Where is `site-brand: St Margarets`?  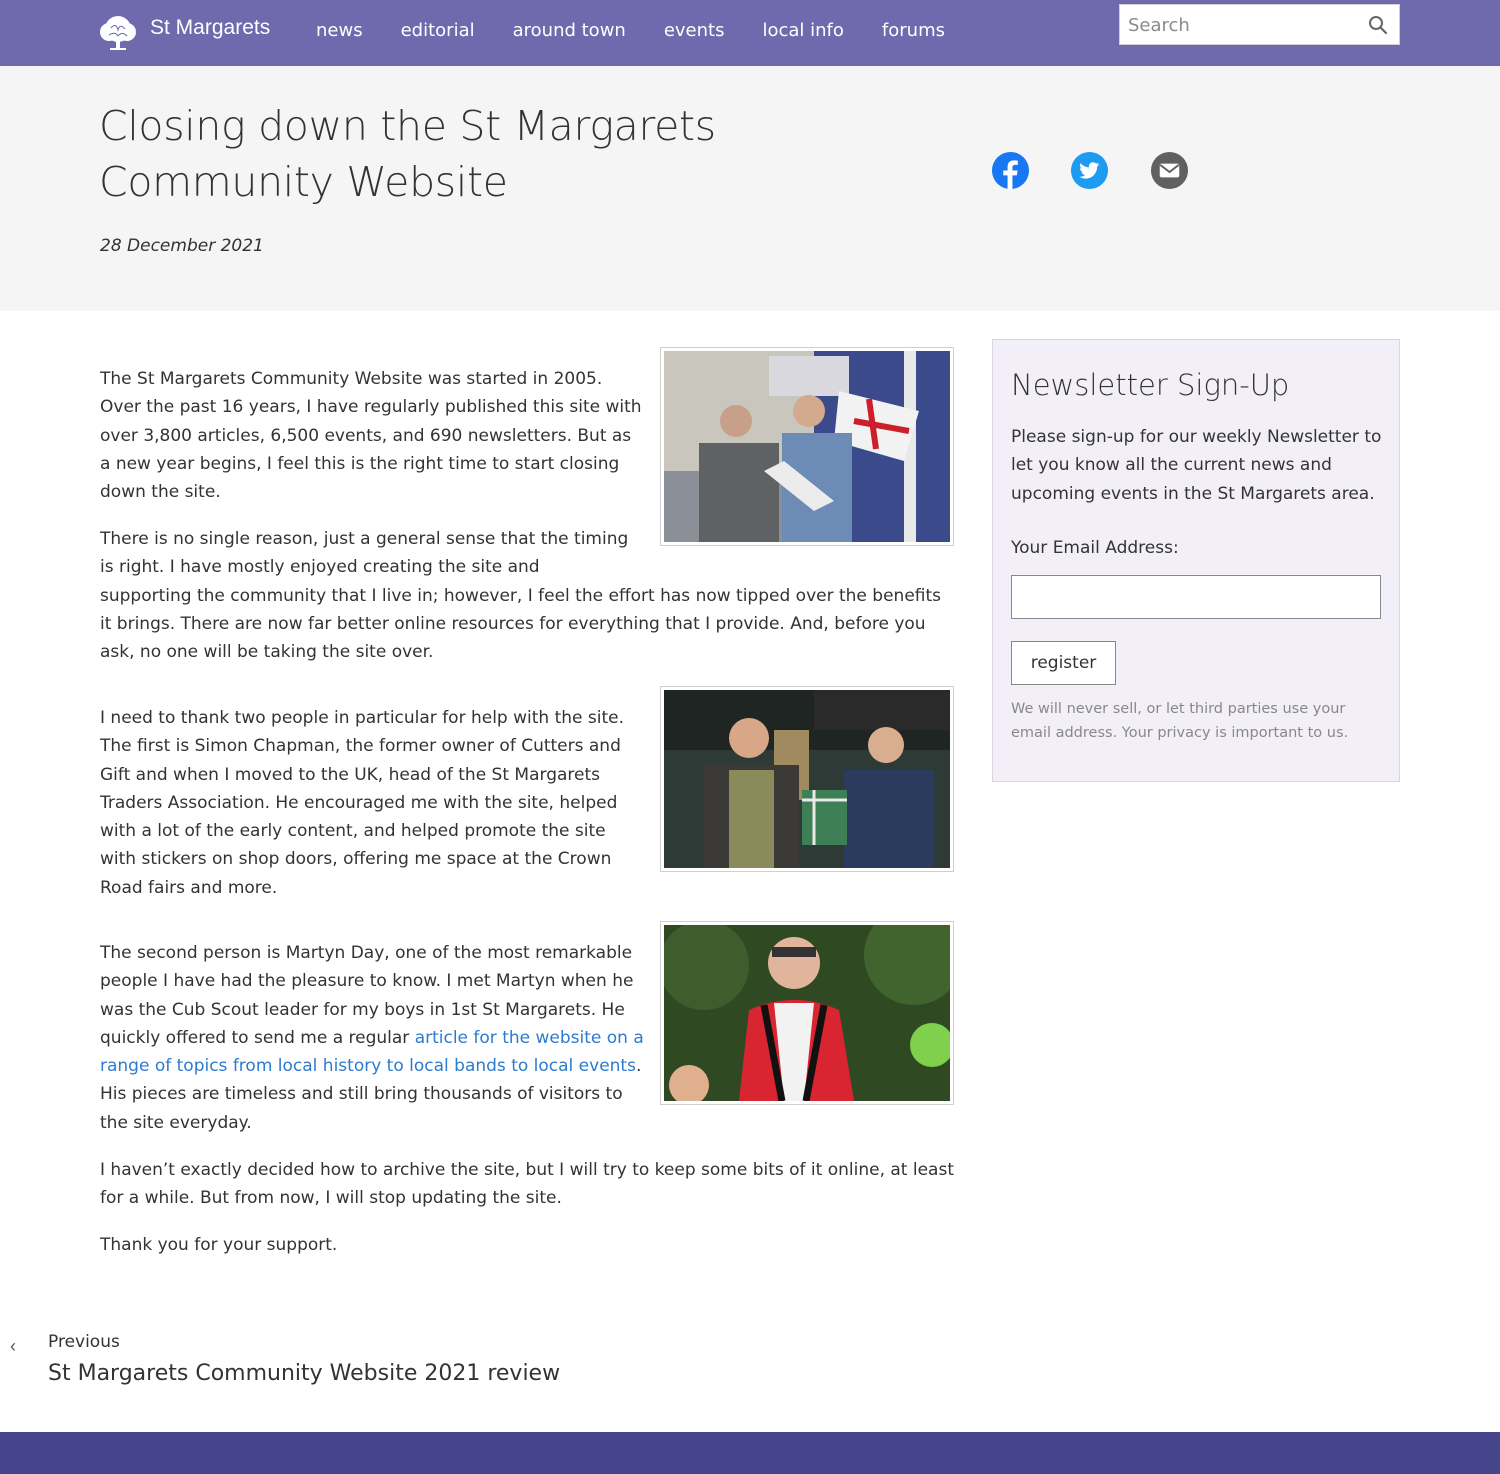 site-brand: St Margarets is located at coordinates (210, 28).